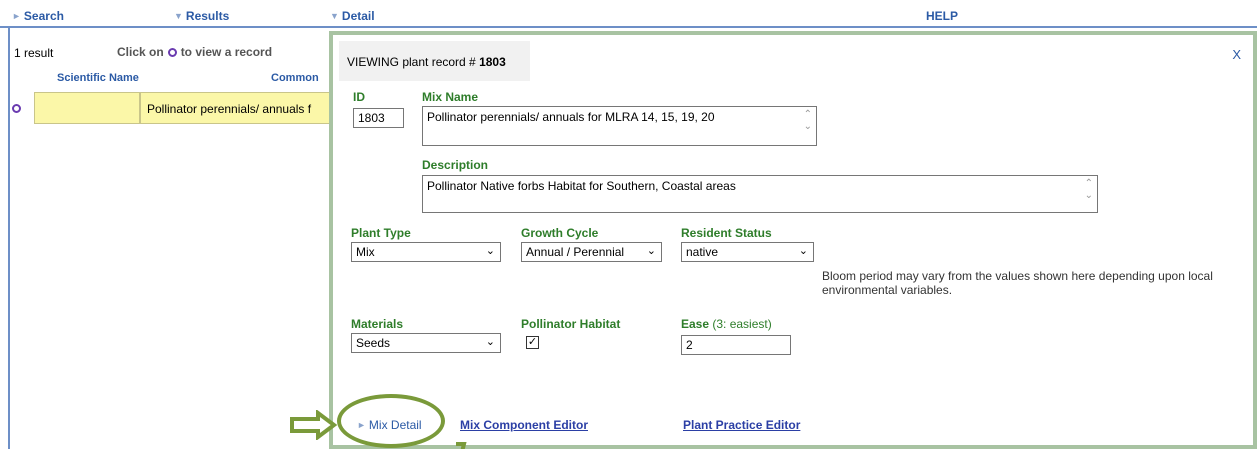 Image resolution: width=1257 pixels, height=449 pixels. I want to click on plant-type-value: Mix, so click(365, 252).